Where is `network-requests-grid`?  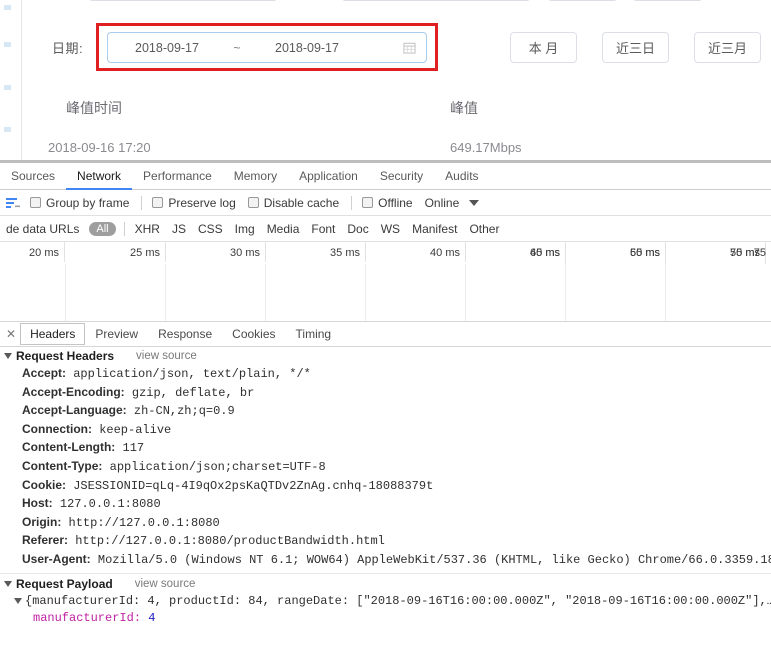
network-requests-grid is located at coordinates (385, 293).